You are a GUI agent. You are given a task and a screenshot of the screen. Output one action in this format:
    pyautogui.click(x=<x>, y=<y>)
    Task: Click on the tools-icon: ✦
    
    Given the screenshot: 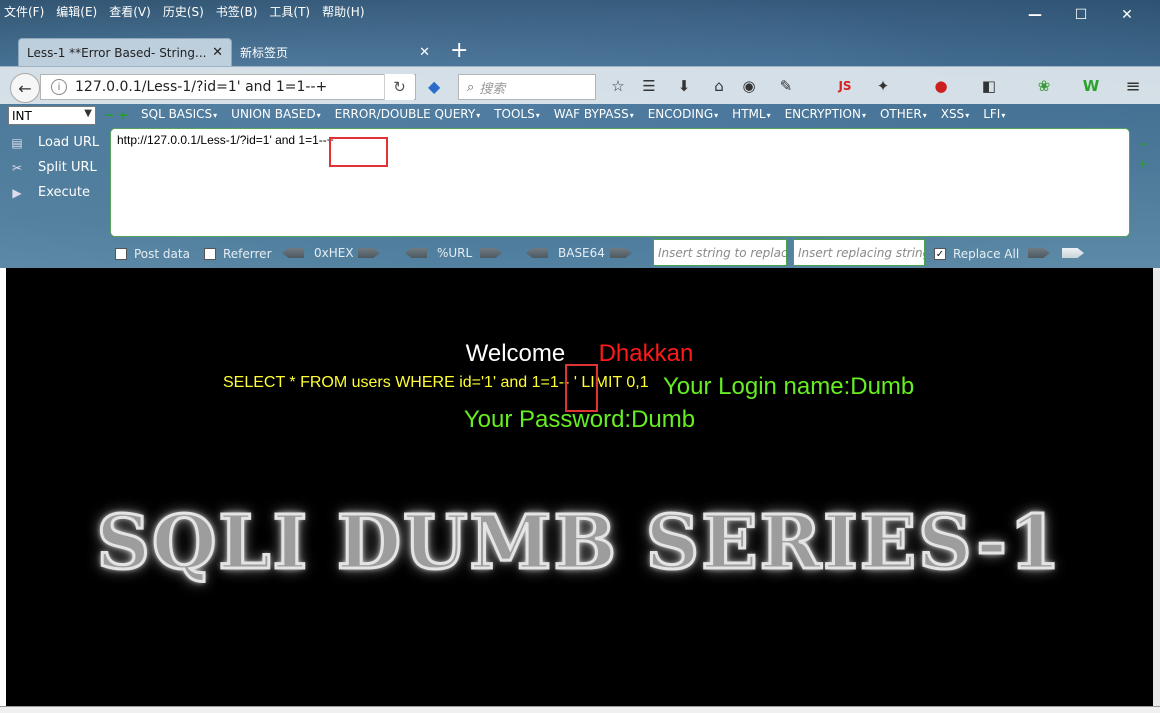 What is the action you would take?
    pyautogui.click(x=883, y=86)
    